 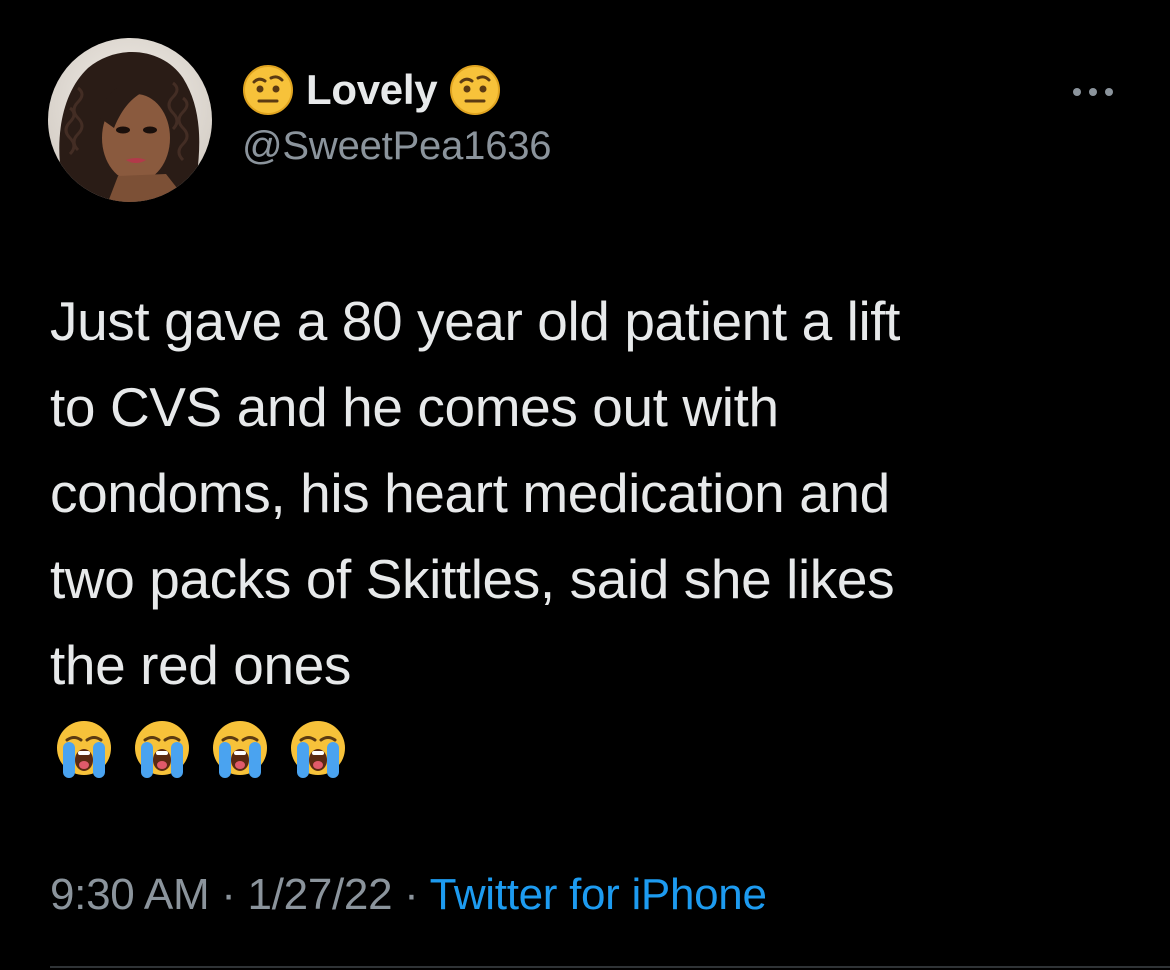 What do you see at coordinates (470, 493) in the screenshot?
I see `tweet-text-line: condoms, his heart medication and` at bounding box center [470, 493].